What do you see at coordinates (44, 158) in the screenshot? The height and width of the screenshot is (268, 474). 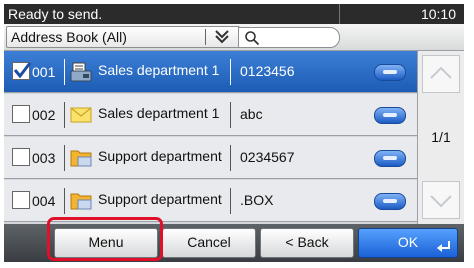 I see `row-number: 003` at bounding box center [44, 158].